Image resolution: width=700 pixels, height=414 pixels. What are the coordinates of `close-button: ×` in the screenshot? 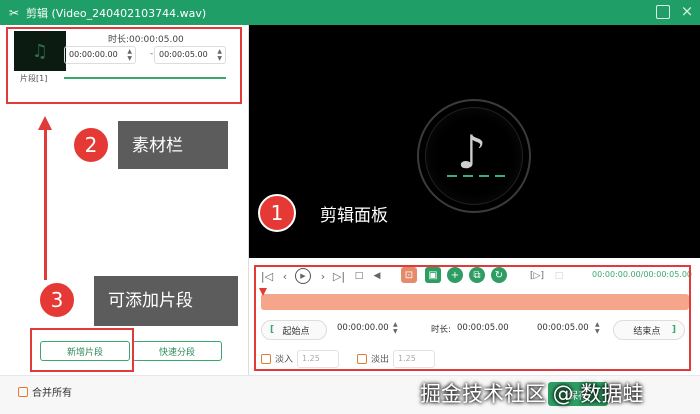 It's located at (687, 11).